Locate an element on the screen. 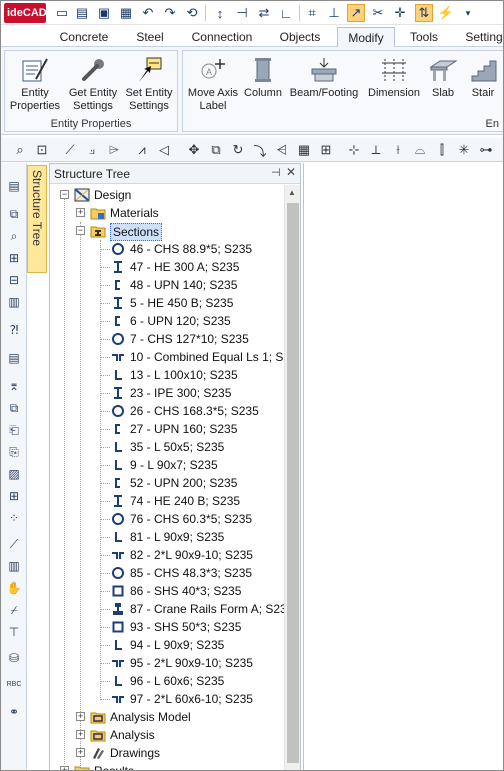  pin-icon: ⊣ is located at coordinates (276, 172).